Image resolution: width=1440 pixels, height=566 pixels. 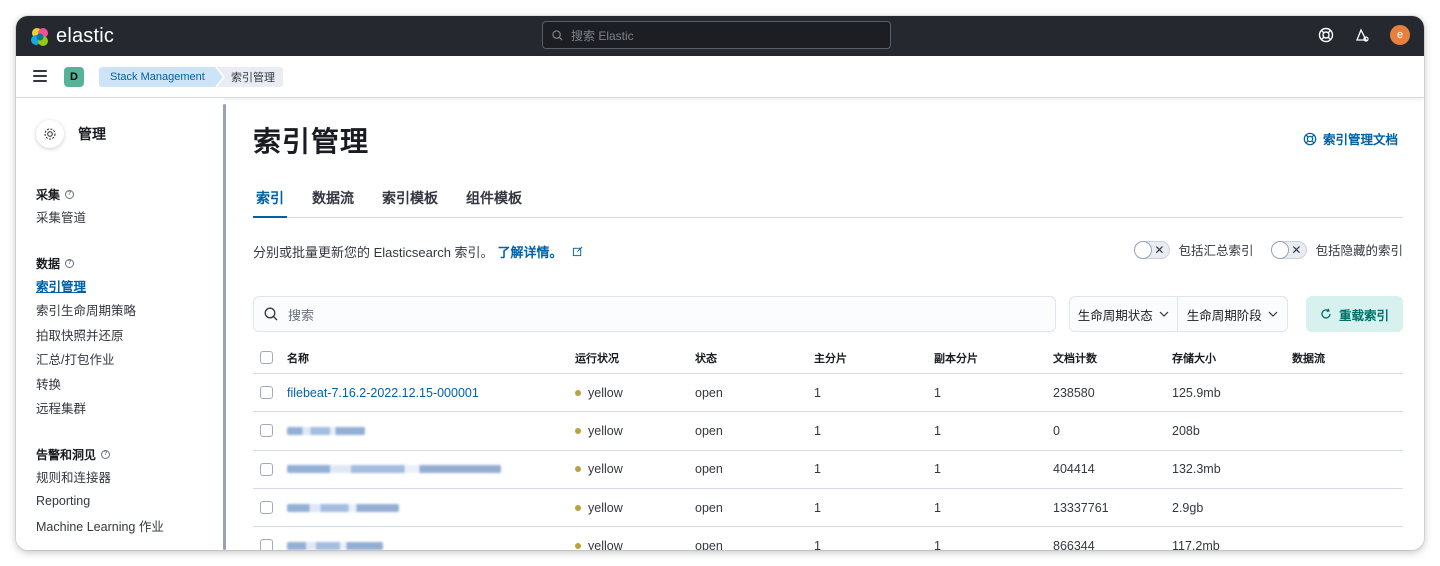 What do you see at coordinates (86, 334) in the screenshot?
I see `sidebar-item-snapshot-restore: 拍取快照并还原` at bounding box center [86, 334].